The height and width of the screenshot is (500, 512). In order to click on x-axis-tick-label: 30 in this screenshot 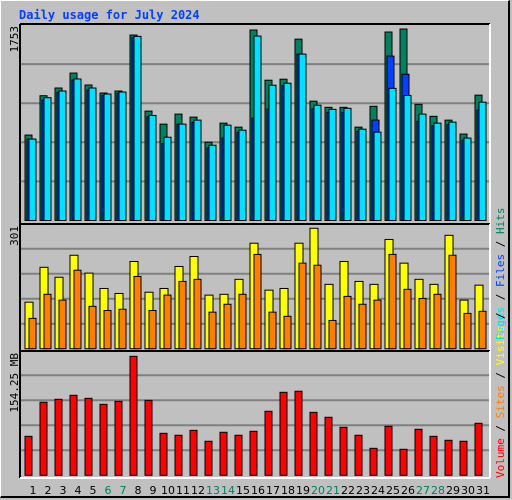, I will do `click(468, 490)`.